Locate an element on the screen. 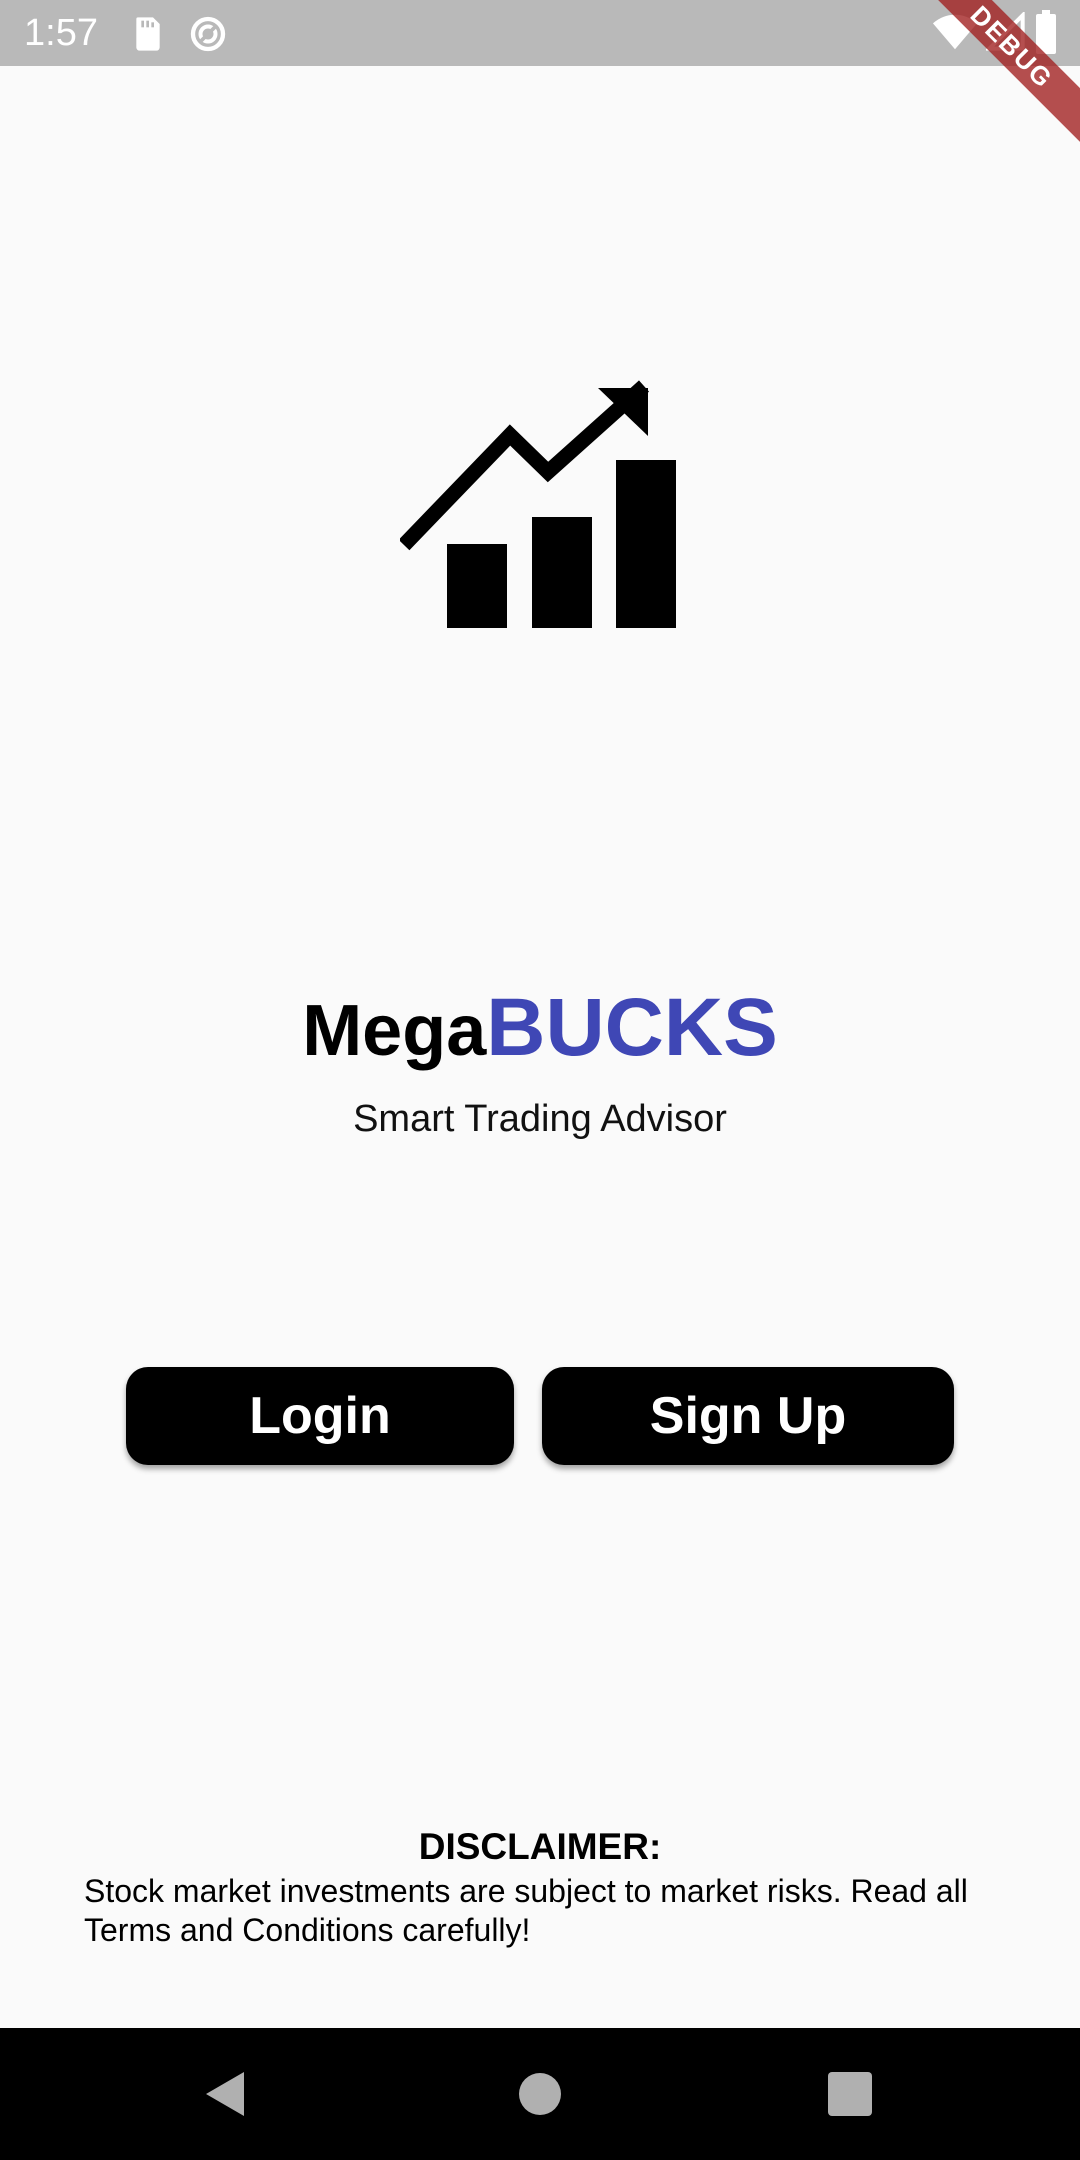  app-subtitle: Smart Trading Advisor is located at coordinates (540, 1119).